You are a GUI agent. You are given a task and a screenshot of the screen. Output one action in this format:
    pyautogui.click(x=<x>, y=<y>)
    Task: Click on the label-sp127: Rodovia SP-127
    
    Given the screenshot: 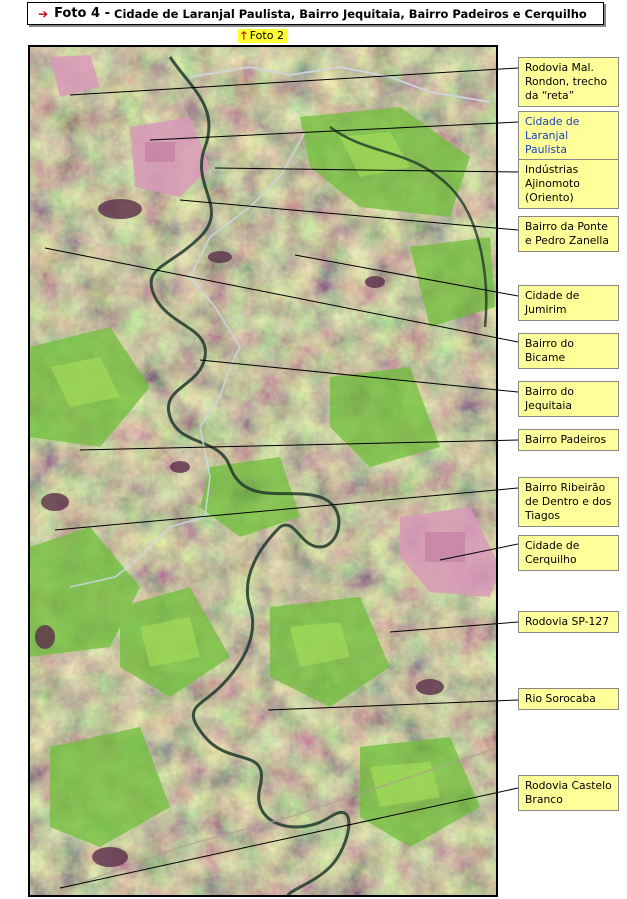 What is the action you would take?
    pyautogui.click(x=568, y=622)
    